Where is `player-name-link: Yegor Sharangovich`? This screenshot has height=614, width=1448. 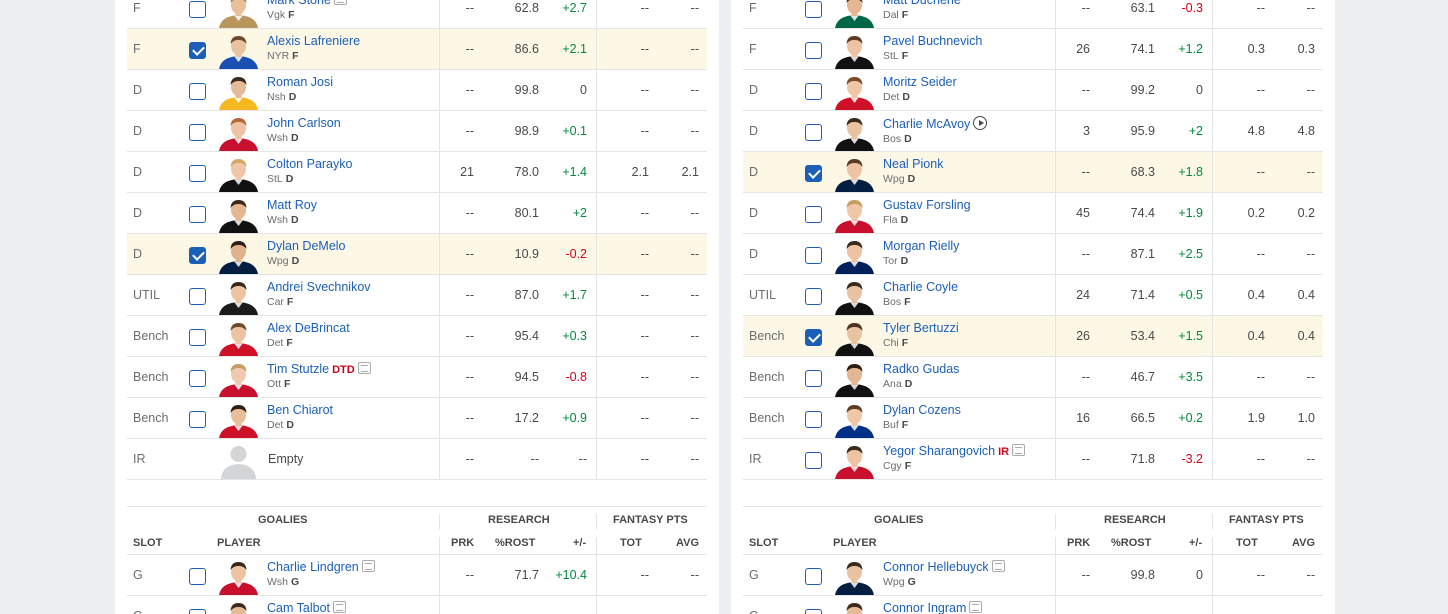 player-name-link: Yegor Sharangovich is located at coordinates (939, 451).